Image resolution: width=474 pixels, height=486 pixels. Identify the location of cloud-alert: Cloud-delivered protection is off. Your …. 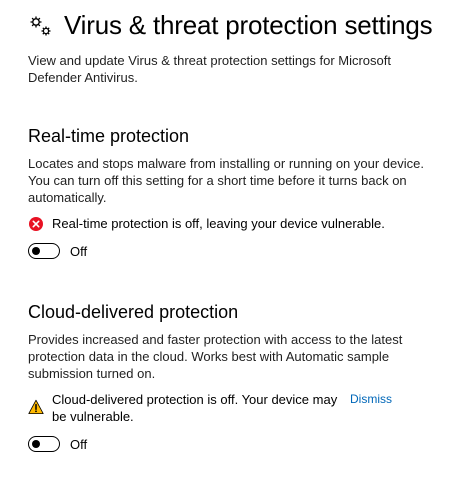
(238, 408).